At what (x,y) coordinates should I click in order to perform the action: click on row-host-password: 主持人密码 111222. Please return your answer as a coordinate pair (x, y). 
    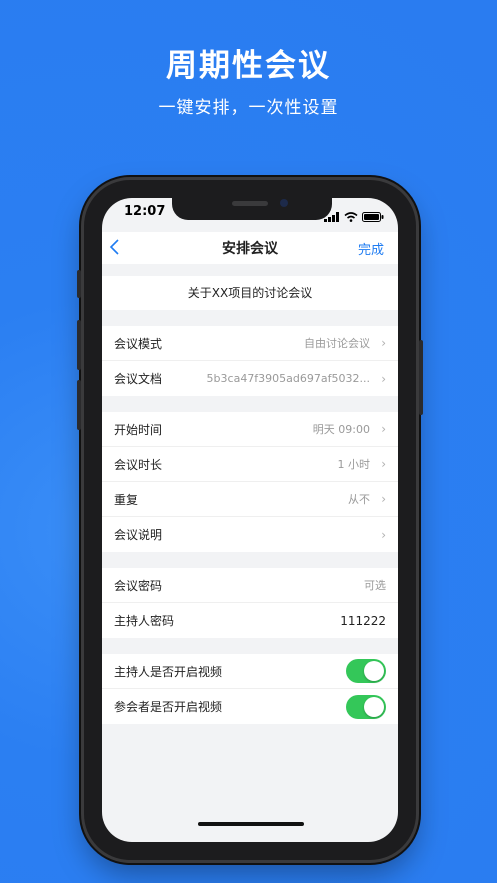
    Looking at the image, I should click on (250, 620).